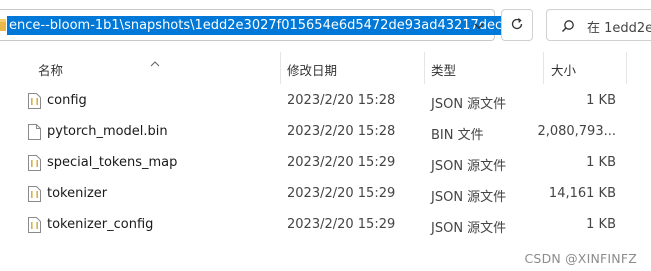  I want to click on file-name: pytorch_model.bin, so click(107, 131).